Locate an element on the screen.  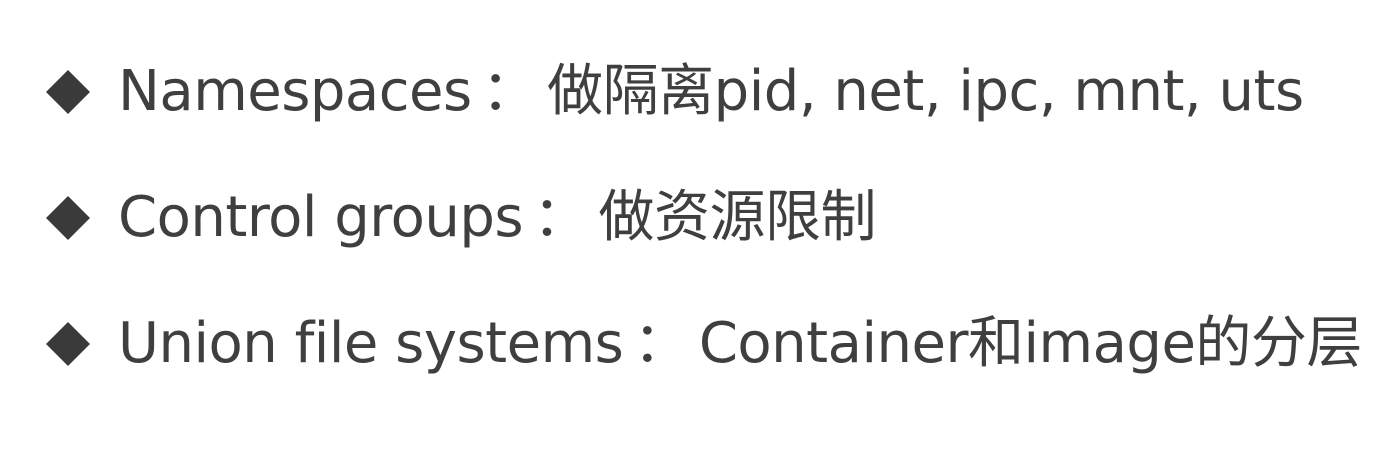
bullet-description: 做资源限制 is located at coordinates (737, 217).